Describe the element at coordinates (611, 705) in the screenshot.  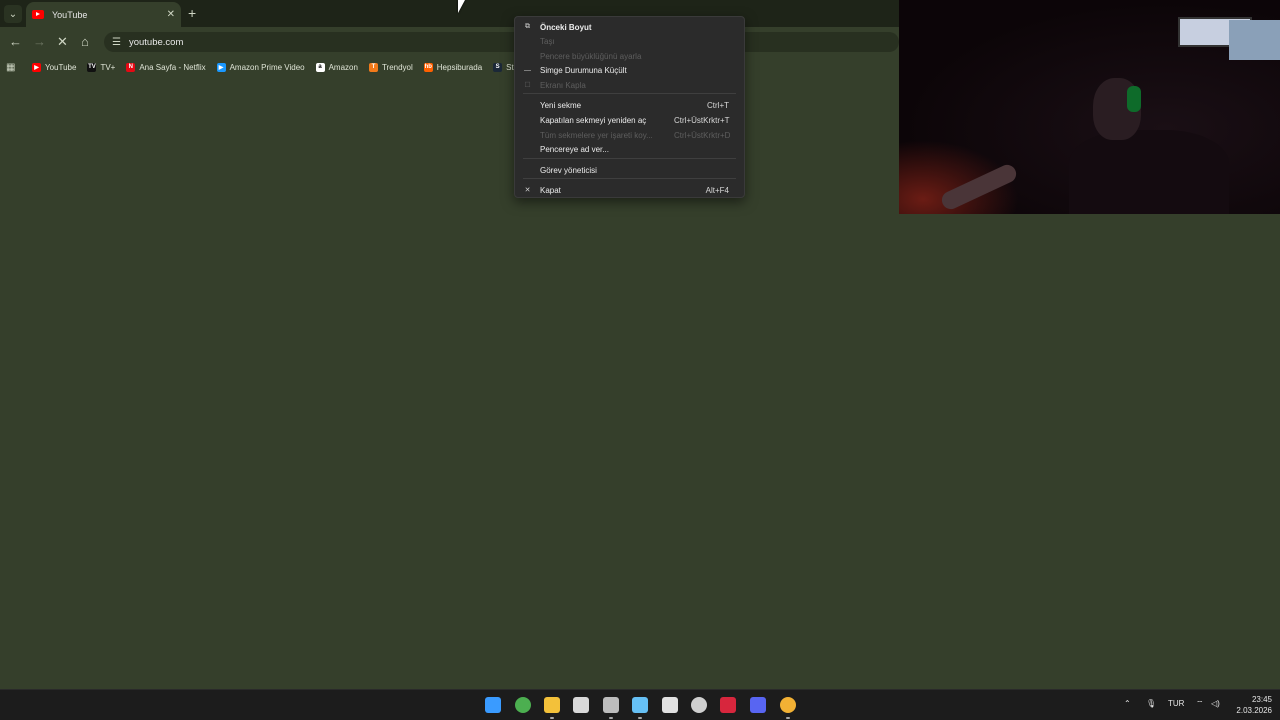
I see `chatgpt-icon` at that location.